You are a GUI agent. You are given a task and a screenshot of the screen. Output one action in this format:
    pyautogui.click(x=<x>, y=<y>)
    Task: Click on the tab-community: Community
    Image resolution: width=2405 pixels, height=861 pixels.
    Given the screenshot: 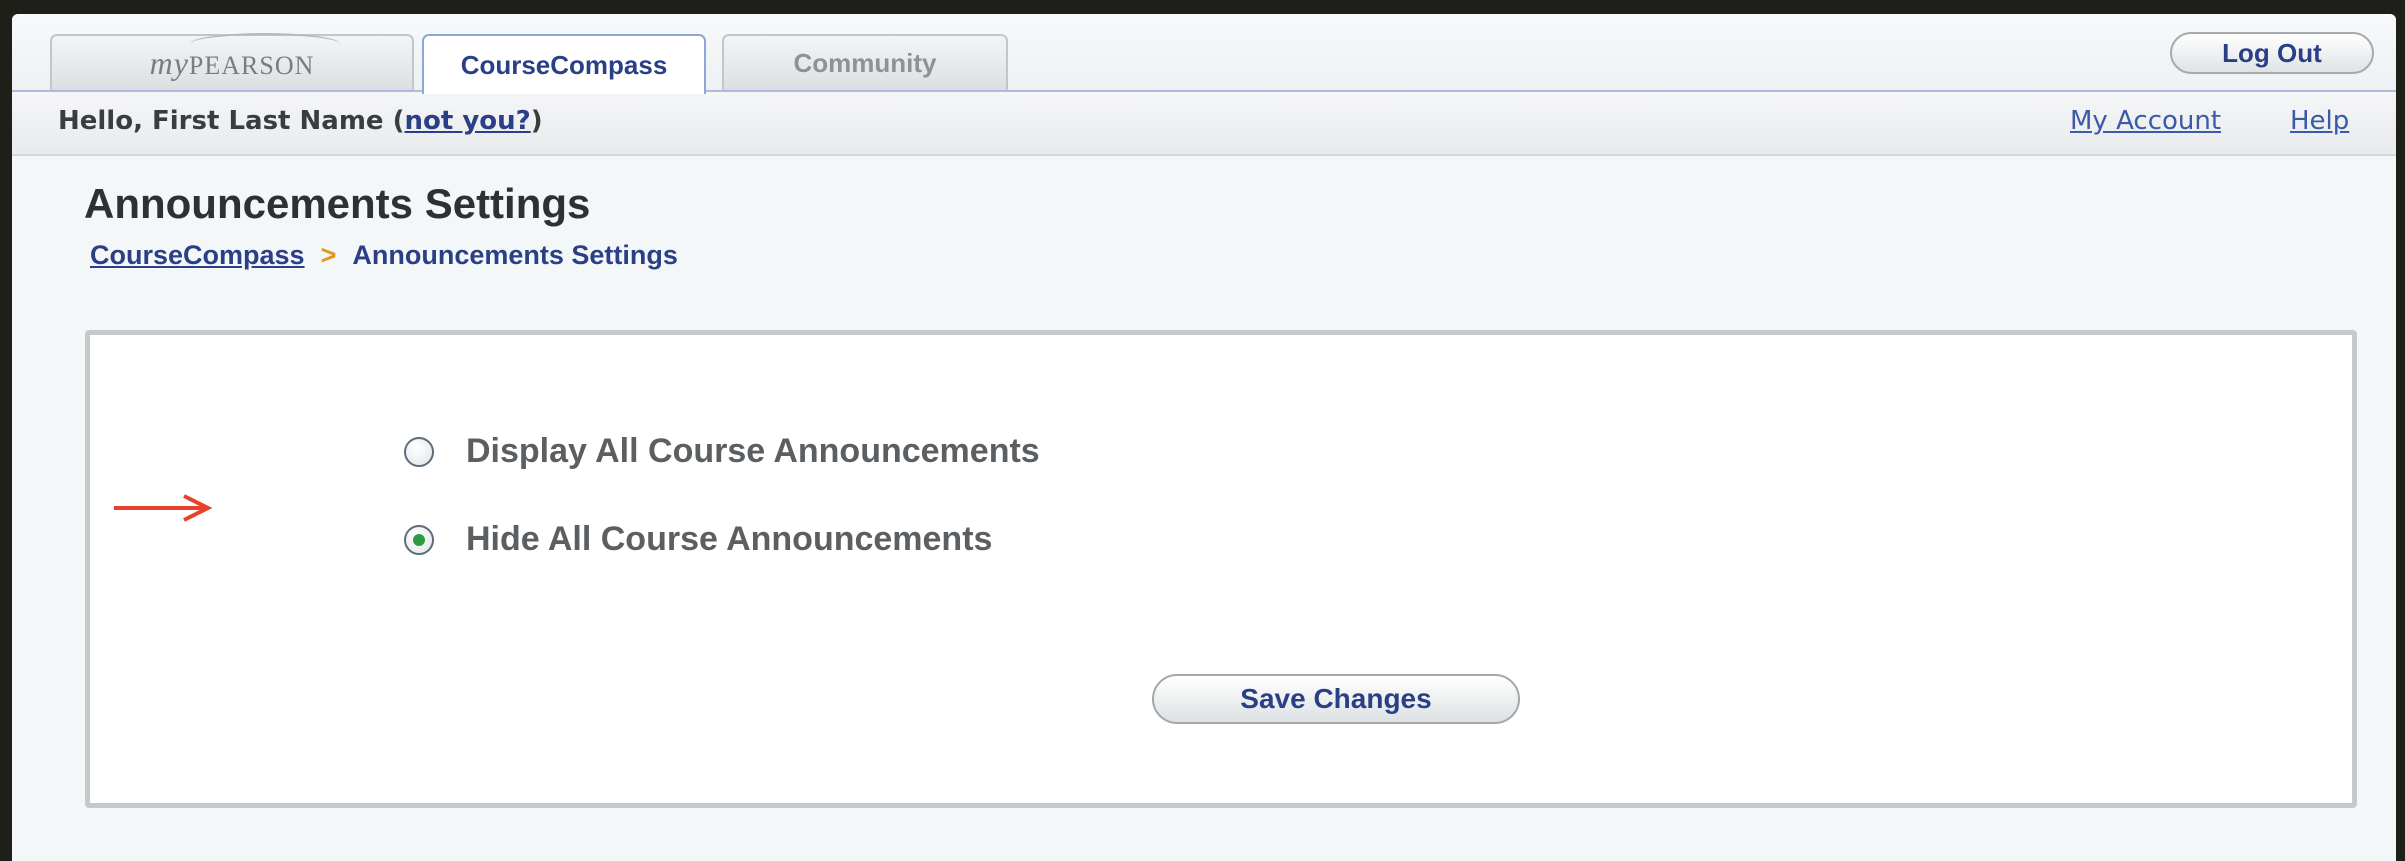 What is the action you would take?
    pyautogui.click(x=865, y=62)
    